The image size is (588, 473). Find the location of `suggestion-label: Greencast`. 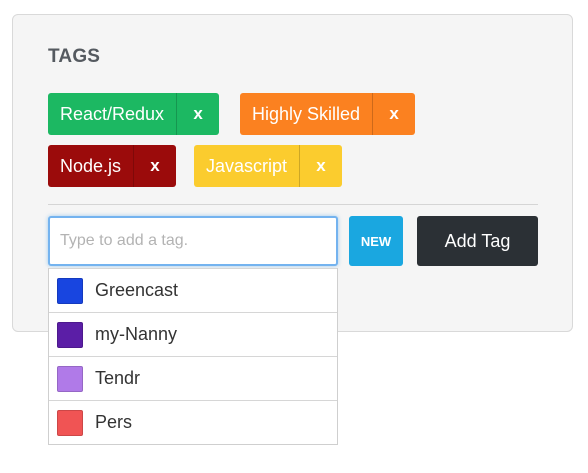

suggestion-label: Greencast is located at coordinates (137, 290).